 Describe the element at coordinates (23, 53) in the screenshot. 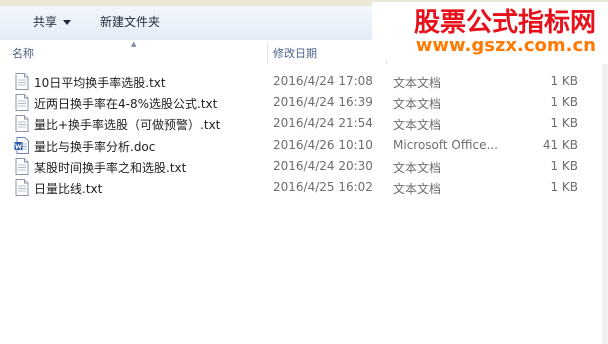

I see `column-name-header: 名称` at that location.